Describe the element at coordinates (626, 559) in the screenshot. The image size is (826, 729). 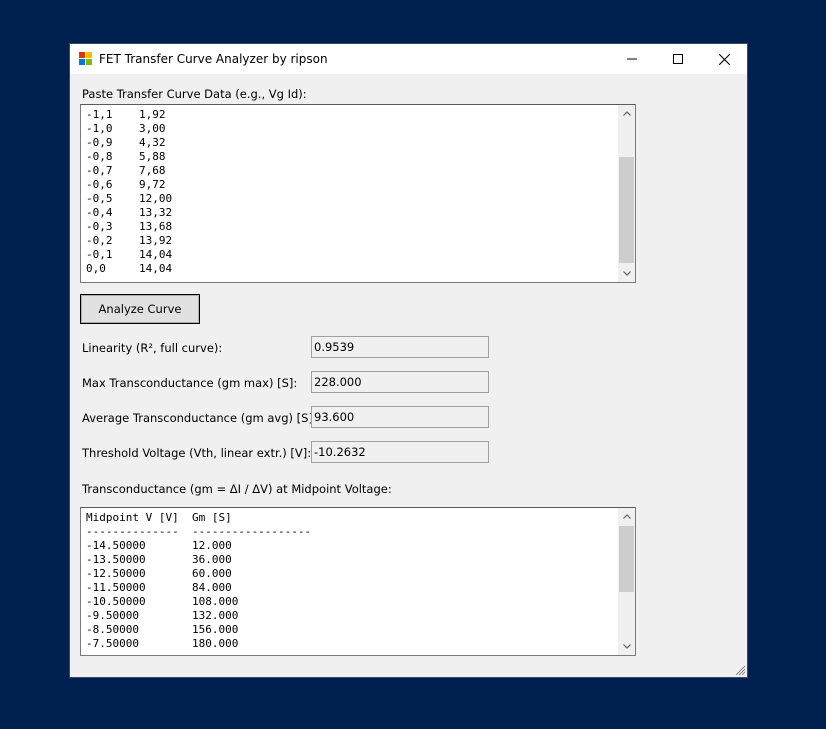
I see `gm-table-scroll-thumb` at that location.